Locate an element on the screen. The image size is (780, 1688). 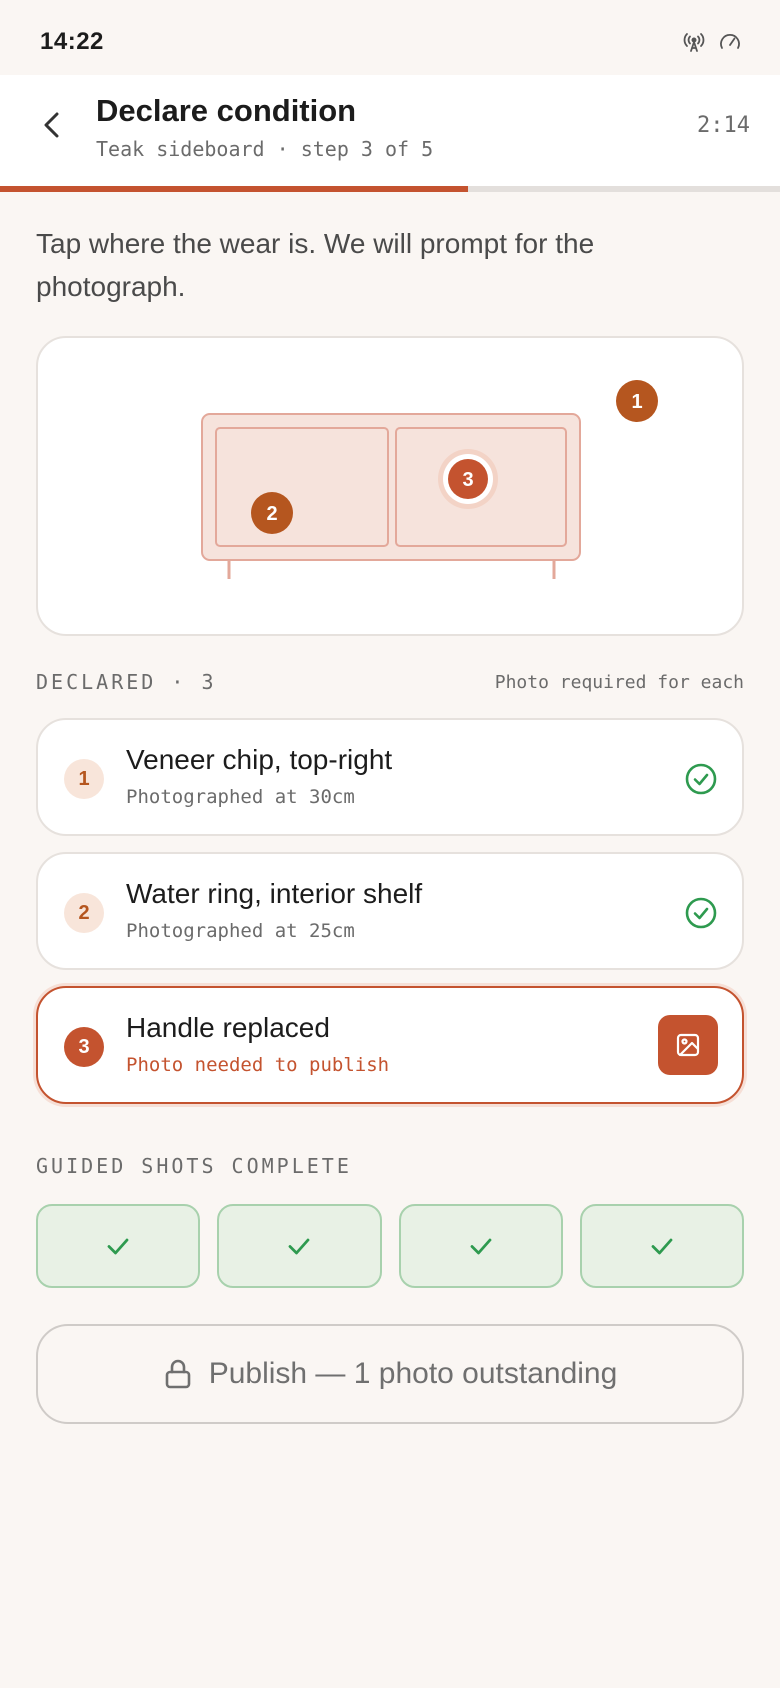
image-icon is located at coordinates (688, 1045).